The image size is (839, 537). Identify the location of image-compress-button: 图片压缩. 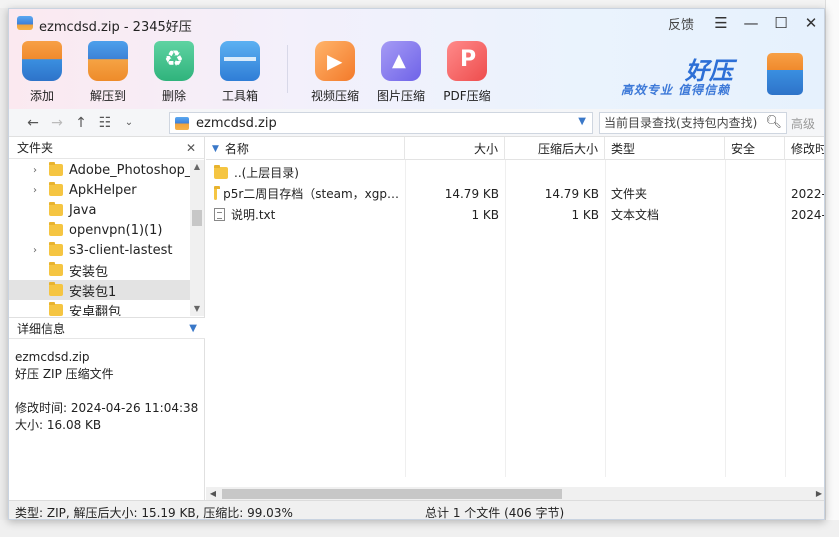
(401, 73).